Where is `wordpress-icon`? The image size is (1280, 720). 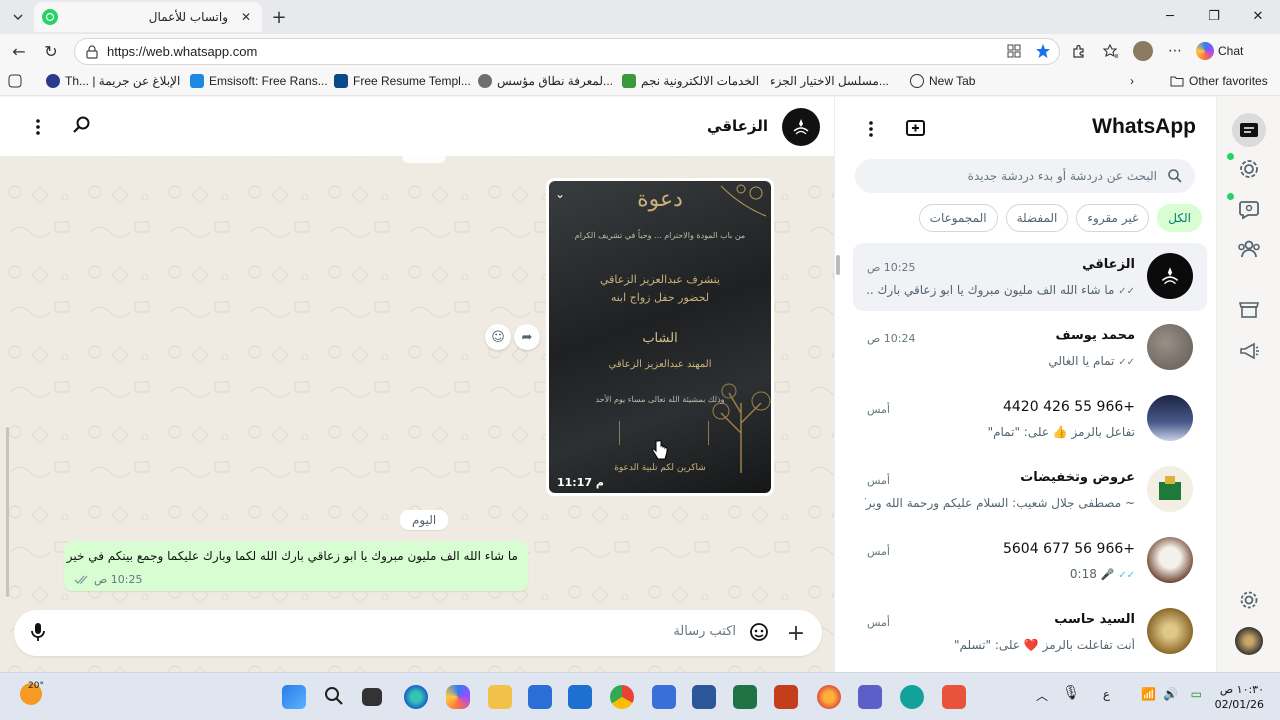
wordpress-icon is located at coordinates (485, 81).